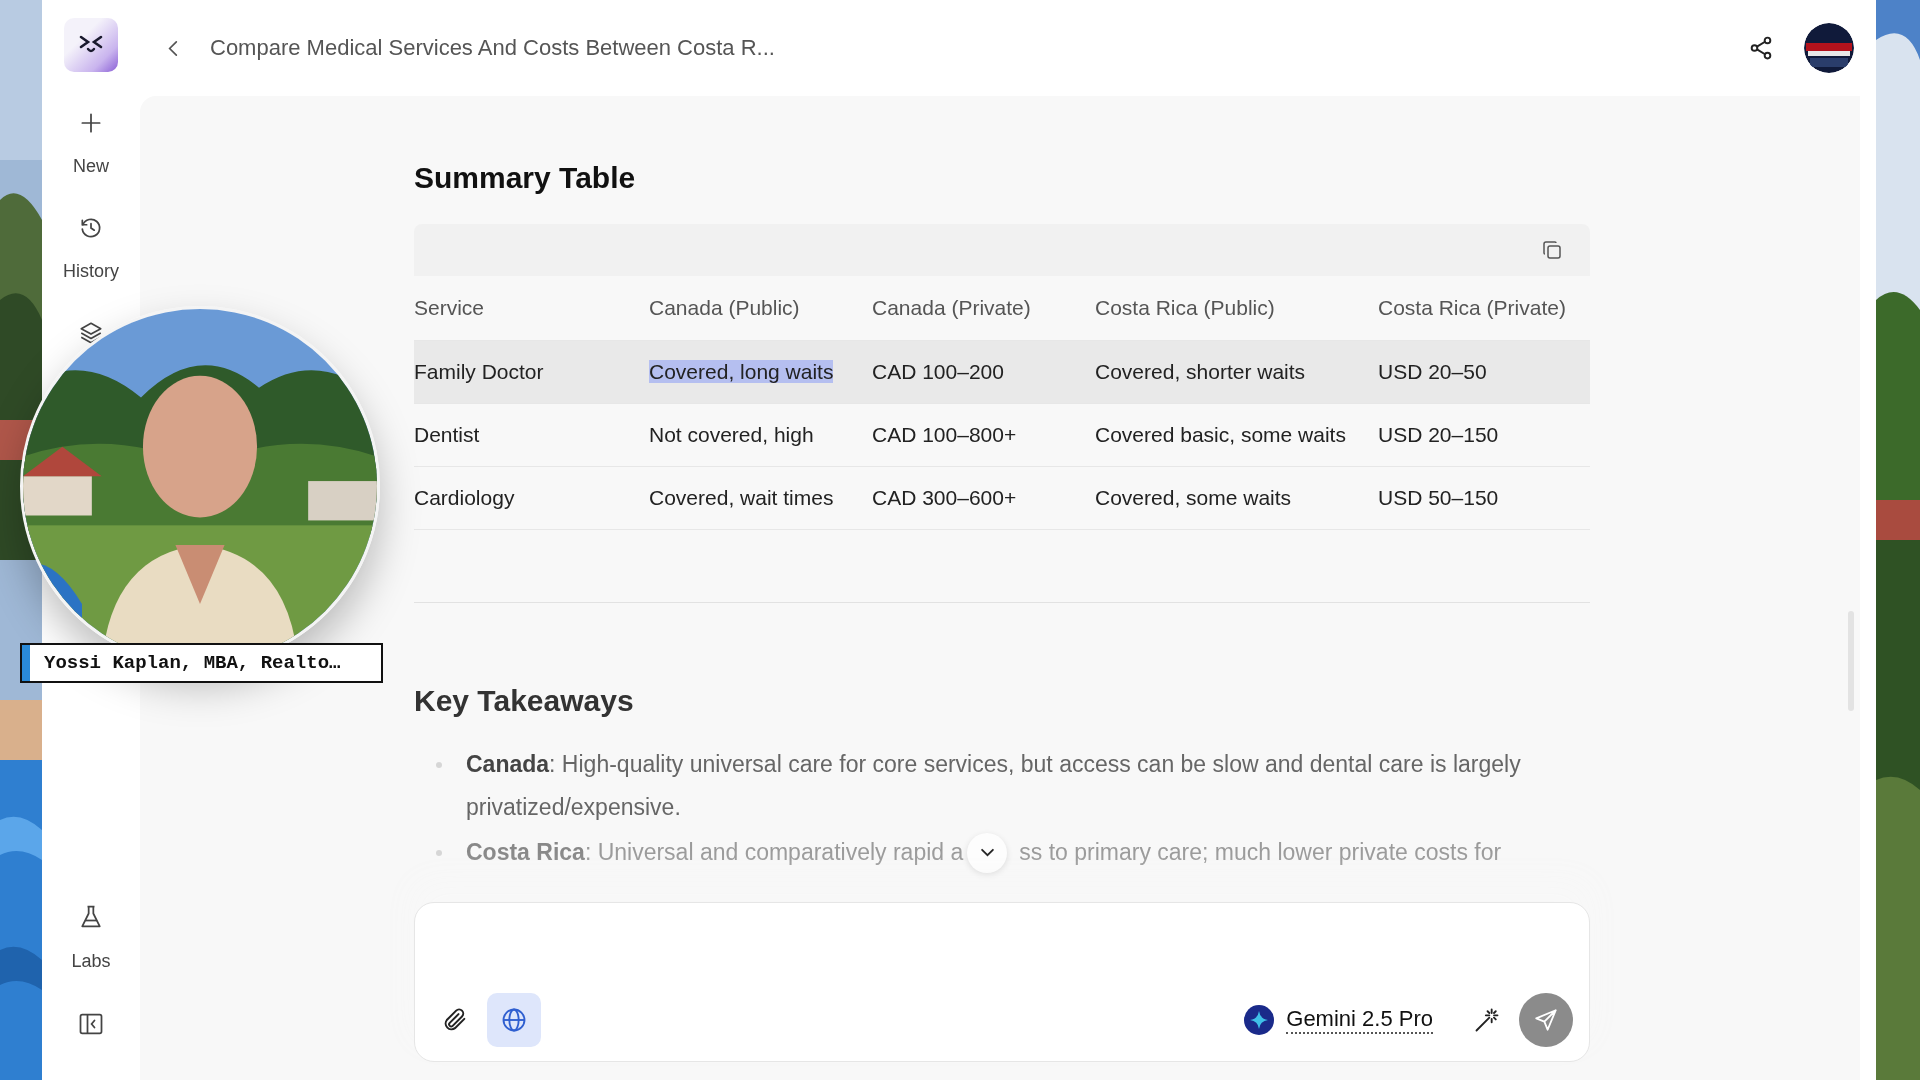  I want to click on globe-icon, so click(514, 1020).